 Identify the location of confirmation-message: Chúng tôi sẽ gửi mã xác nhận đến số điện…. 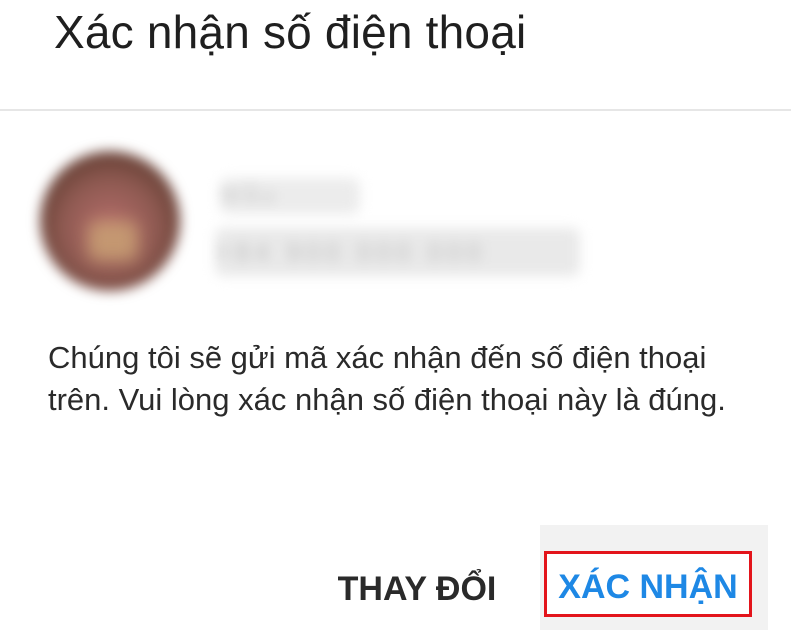
(387, 378).